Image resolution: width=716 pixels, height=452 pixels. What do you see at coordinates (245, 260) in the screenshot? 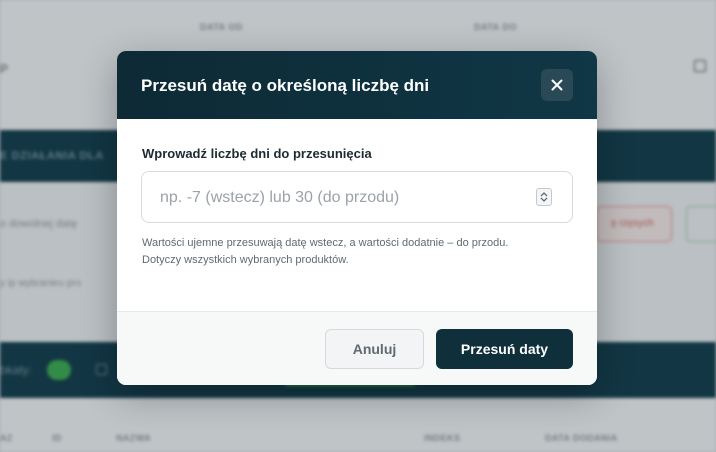
I see `help-text-line2: Dotyczy wszystkich wybranych produktów.` at bounding box center [245, 260].